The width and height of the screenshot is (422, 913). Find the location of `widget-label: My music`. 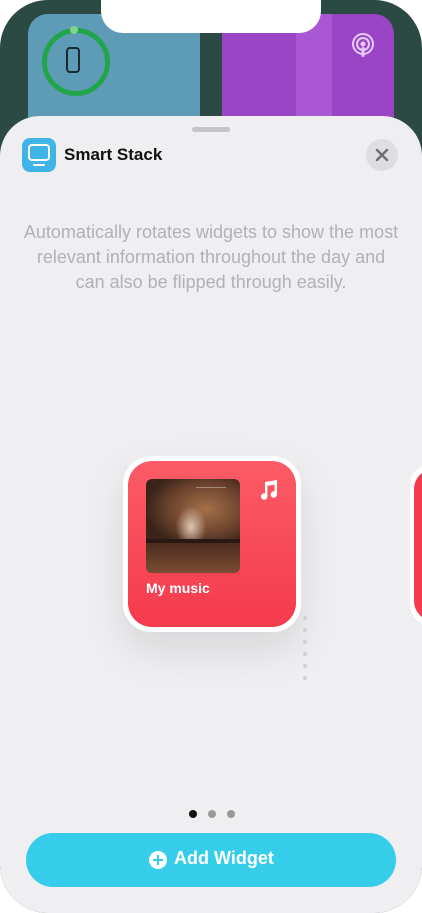

widget-label: My music is located at coordinates (178, 588).